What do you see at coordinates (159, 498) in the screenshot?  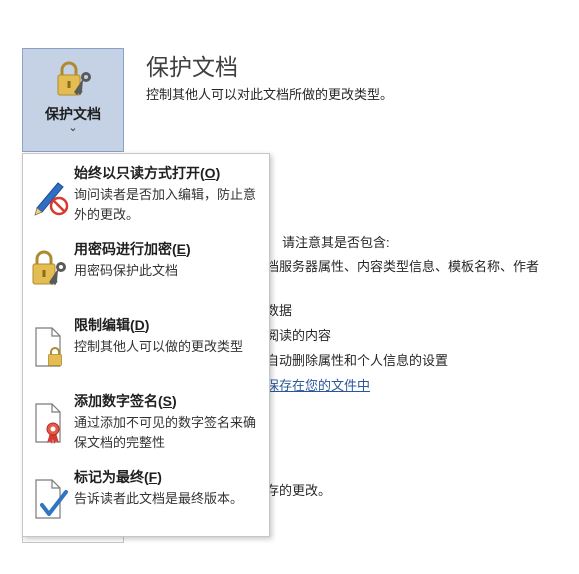 I see `menu-item-description: 告诉读者此文档是最终版本。` at bounding box center [159, 498].